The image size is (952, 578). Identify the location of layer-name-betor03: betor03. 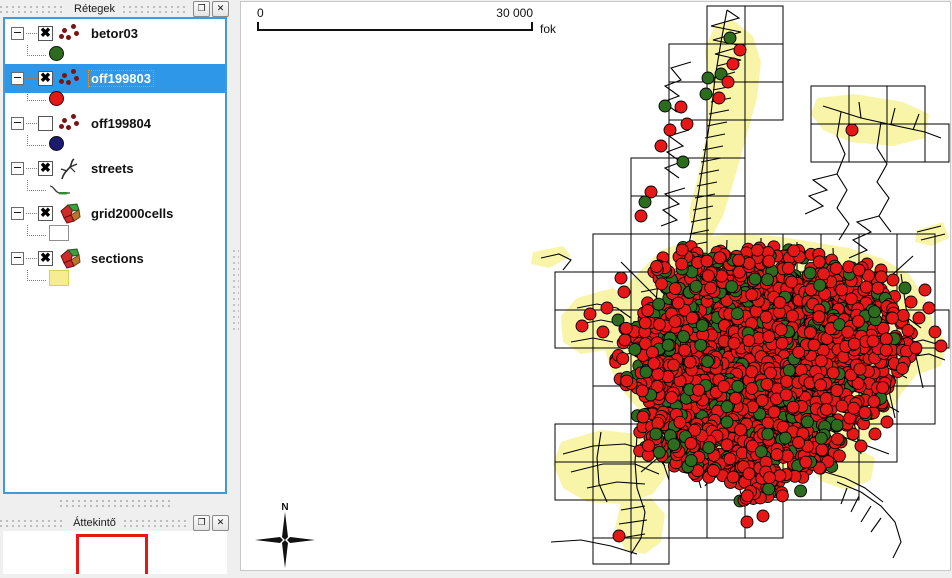
(114, 33).